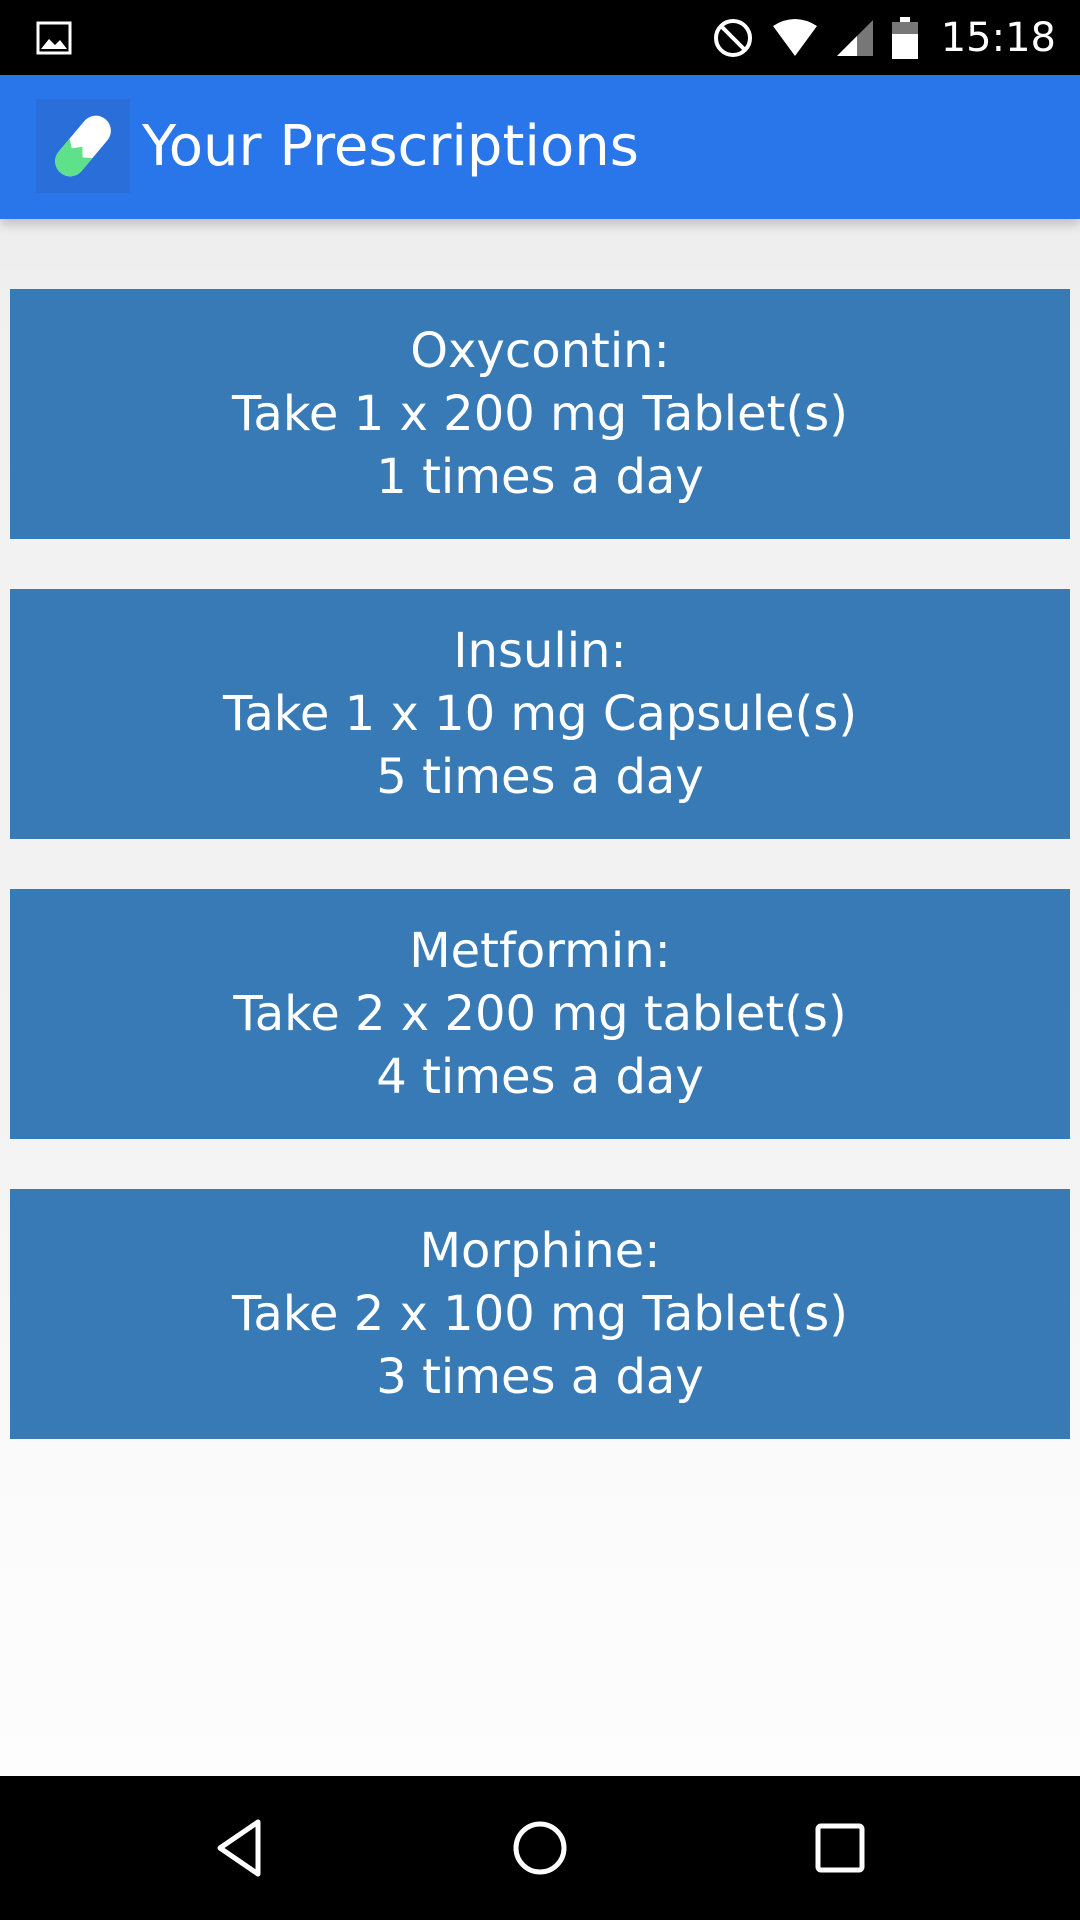  Describe the element at coordinates (240, 1848) in the screenshot. I see `back-icon` at that location.